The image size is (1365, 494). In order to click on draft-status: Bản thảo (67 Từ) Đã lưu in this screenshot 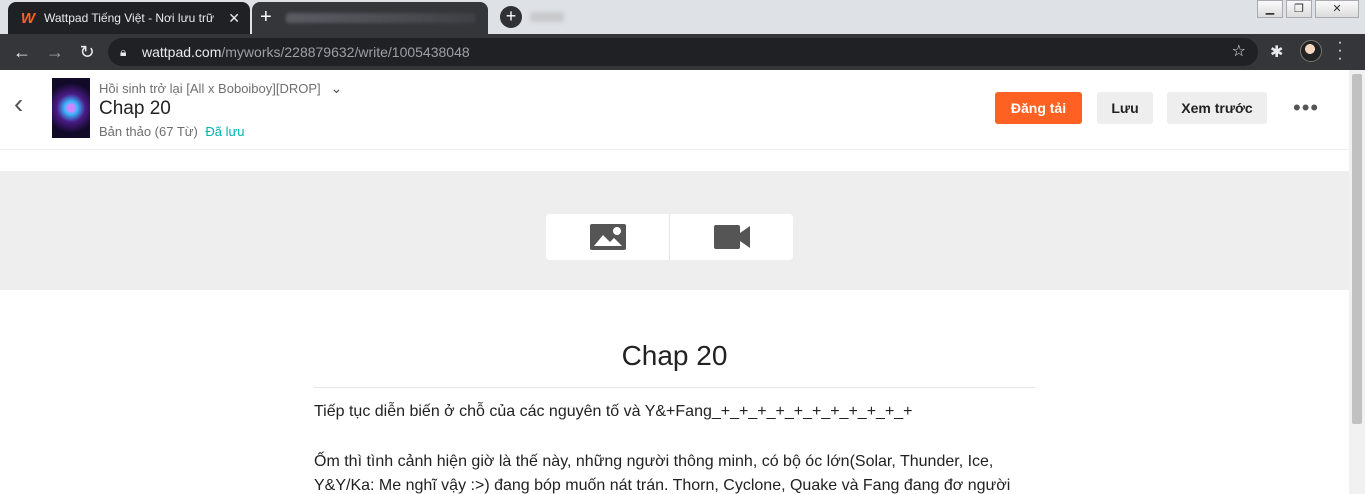, I will do `click(171, 131)`.